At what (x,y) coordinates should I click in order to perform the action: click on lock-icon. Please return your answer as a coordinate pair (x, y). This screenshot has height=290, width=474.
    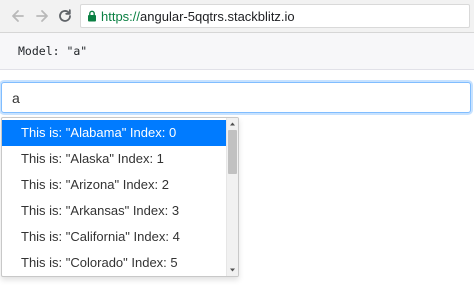
    Looking at the image, I should click on (92, 16).